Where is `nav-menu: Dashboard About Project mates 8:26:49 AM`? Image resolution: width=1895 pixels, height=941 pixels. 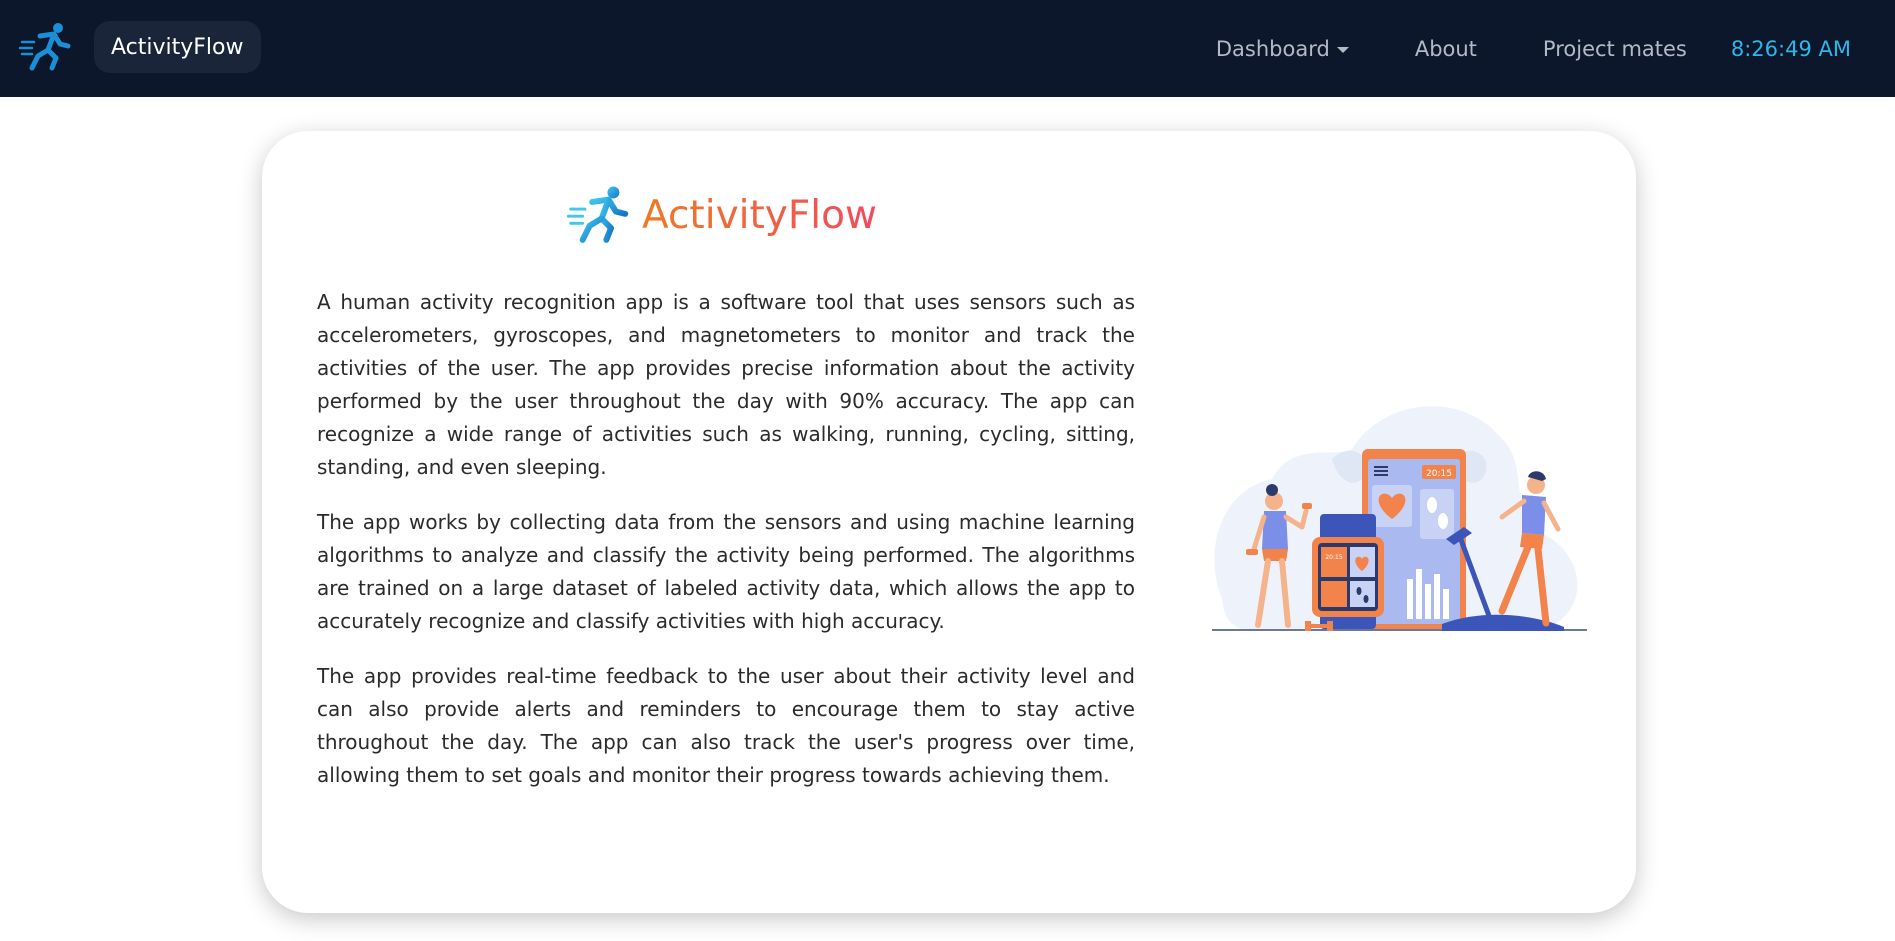 nav-menu: Dashboard About Project mates 8:26:49 AM is located at coordinates (1533, 48).